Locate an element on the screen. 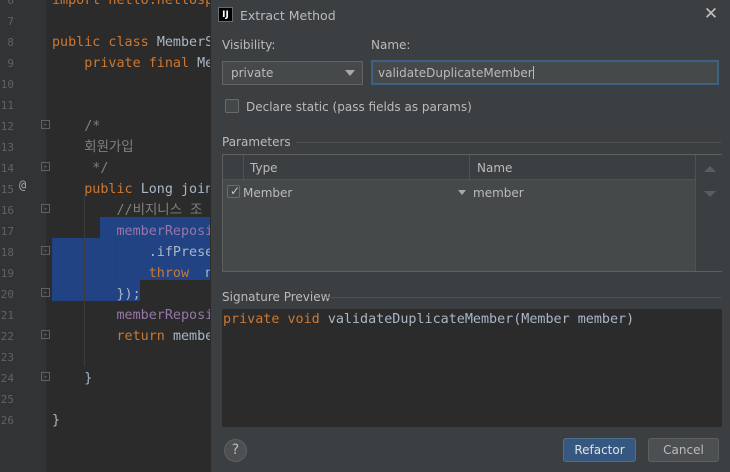 This screenshot has height=472, width=730. line-number: 24 is located at coordinates (7, 378).